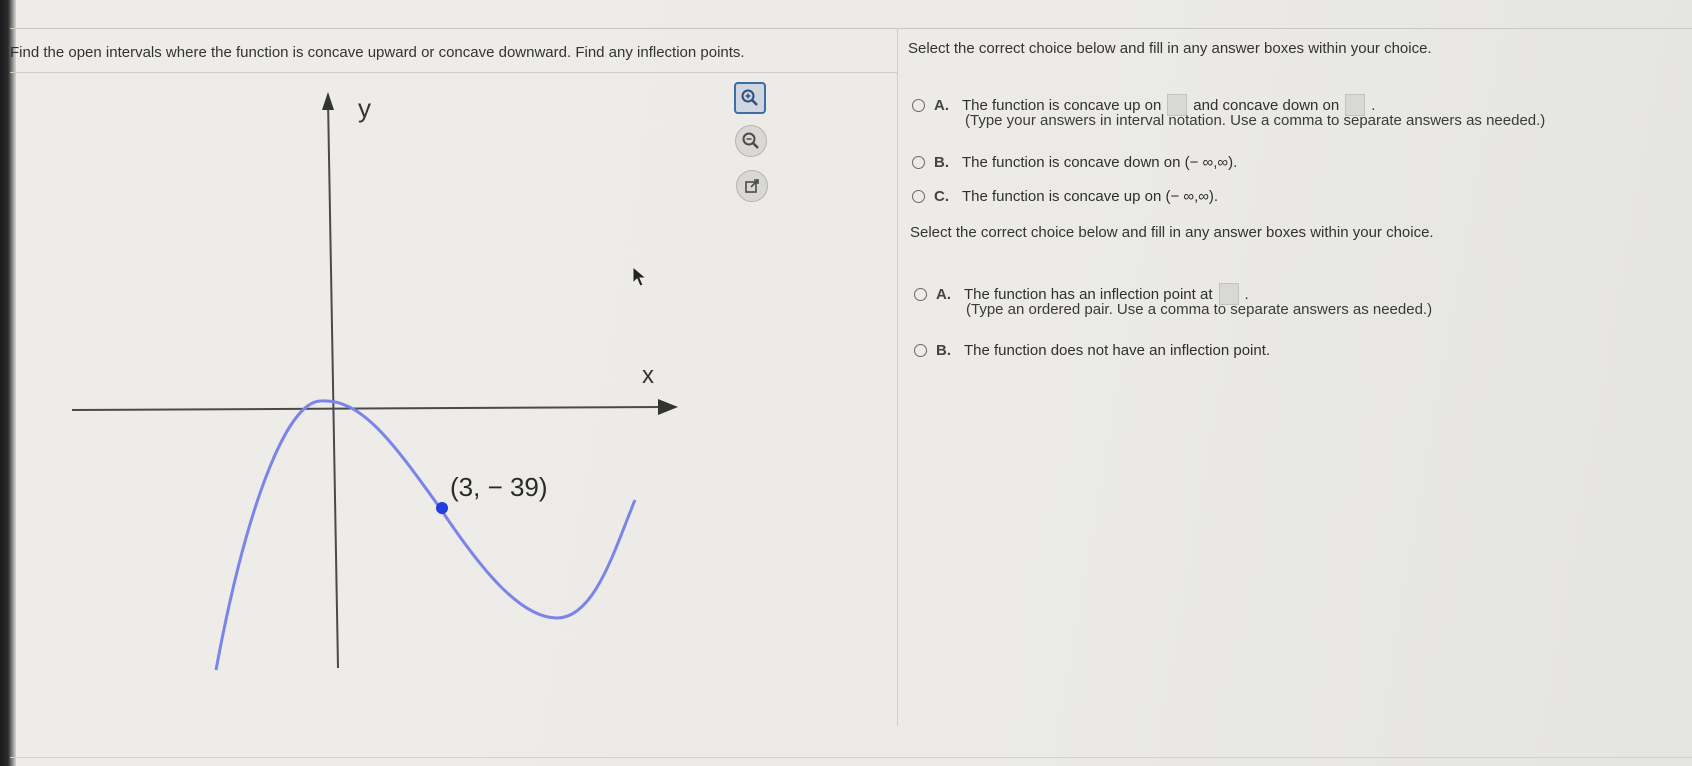 The height and width of the screenshot is (766, 1692). Describe the element at coordinates (442, 508) in the screenshot. I see `marked-point` at that location.